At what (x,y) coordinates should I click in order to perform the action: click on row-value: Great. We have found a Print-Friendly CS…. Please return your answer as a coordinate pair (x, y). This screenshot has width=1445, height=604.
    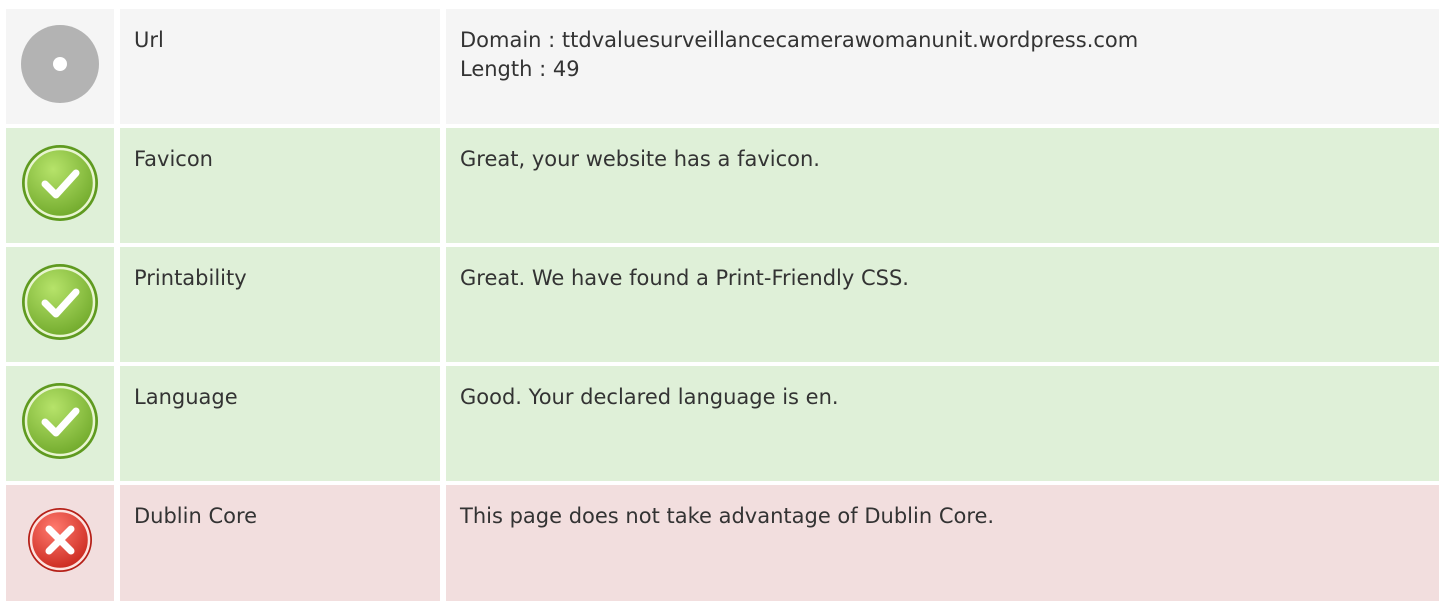
    Looking at the image, I should click on (942, 304).